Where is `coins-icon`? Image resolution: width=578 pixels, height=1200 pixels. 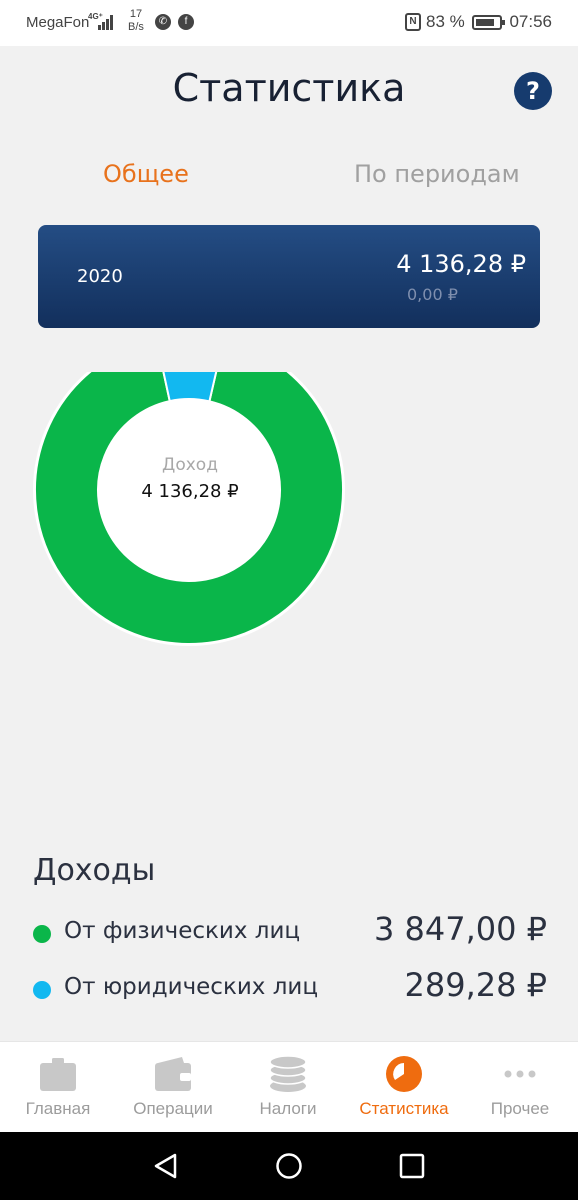
coins-icon is located at coordinates (288, 1073).